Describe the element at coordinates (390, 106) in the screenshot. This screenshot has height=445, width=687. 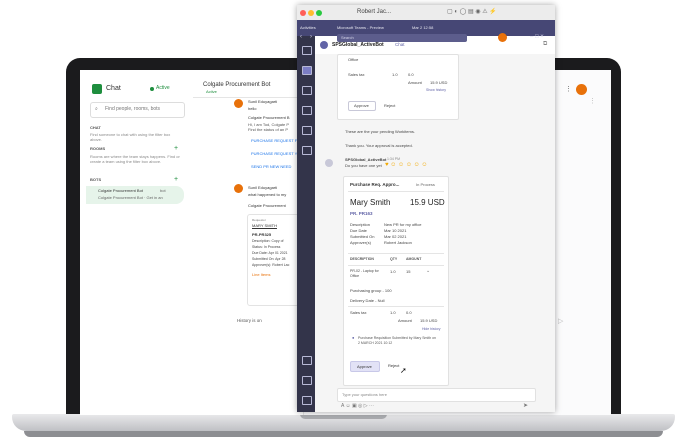
I see `reject-button: Reject` at that location.